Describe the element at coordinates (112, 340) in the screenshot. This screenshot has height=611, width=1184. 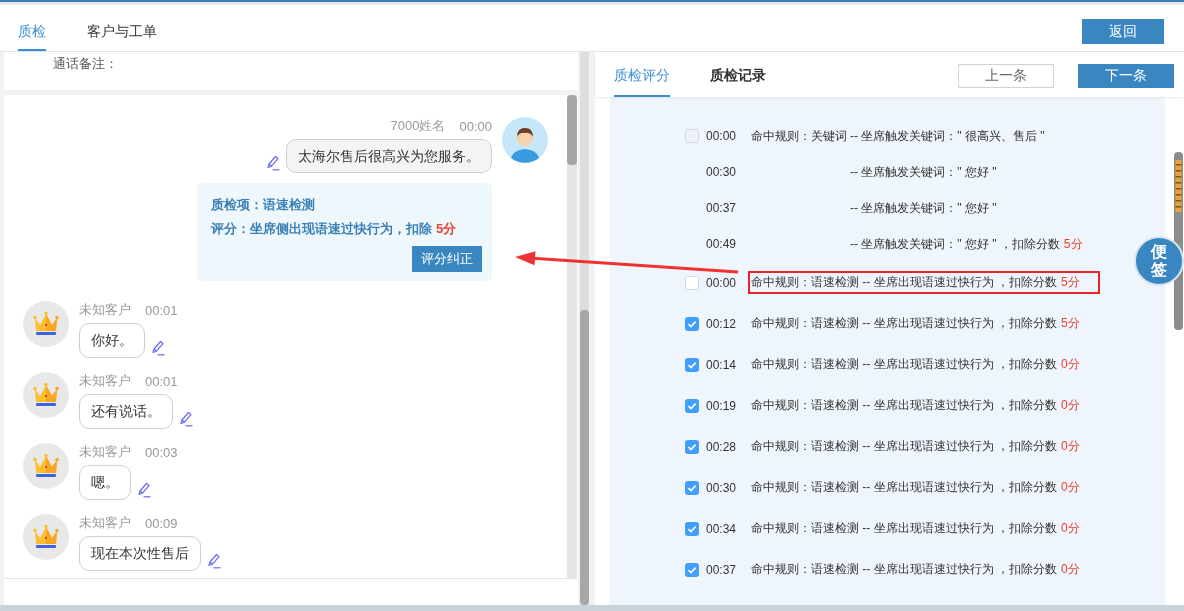
I see `chat-bubble: 你好。` at that location.